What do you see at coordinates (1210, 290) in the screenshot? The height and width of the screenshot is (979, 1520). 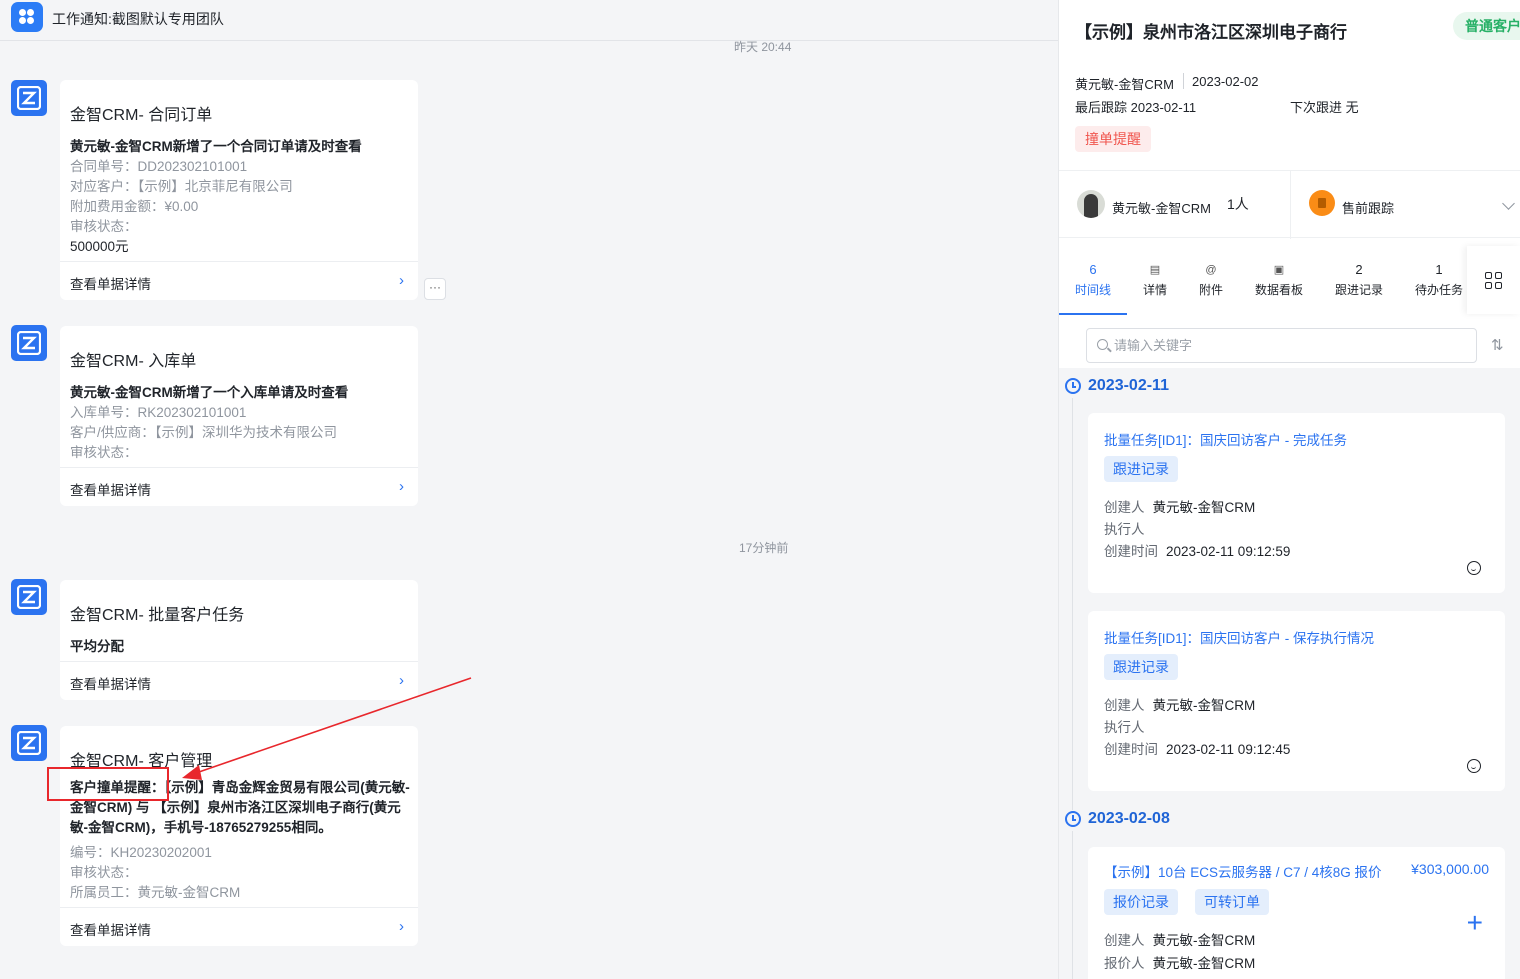 I see `tab-label: 附件` at bounding box center [1210, 290].